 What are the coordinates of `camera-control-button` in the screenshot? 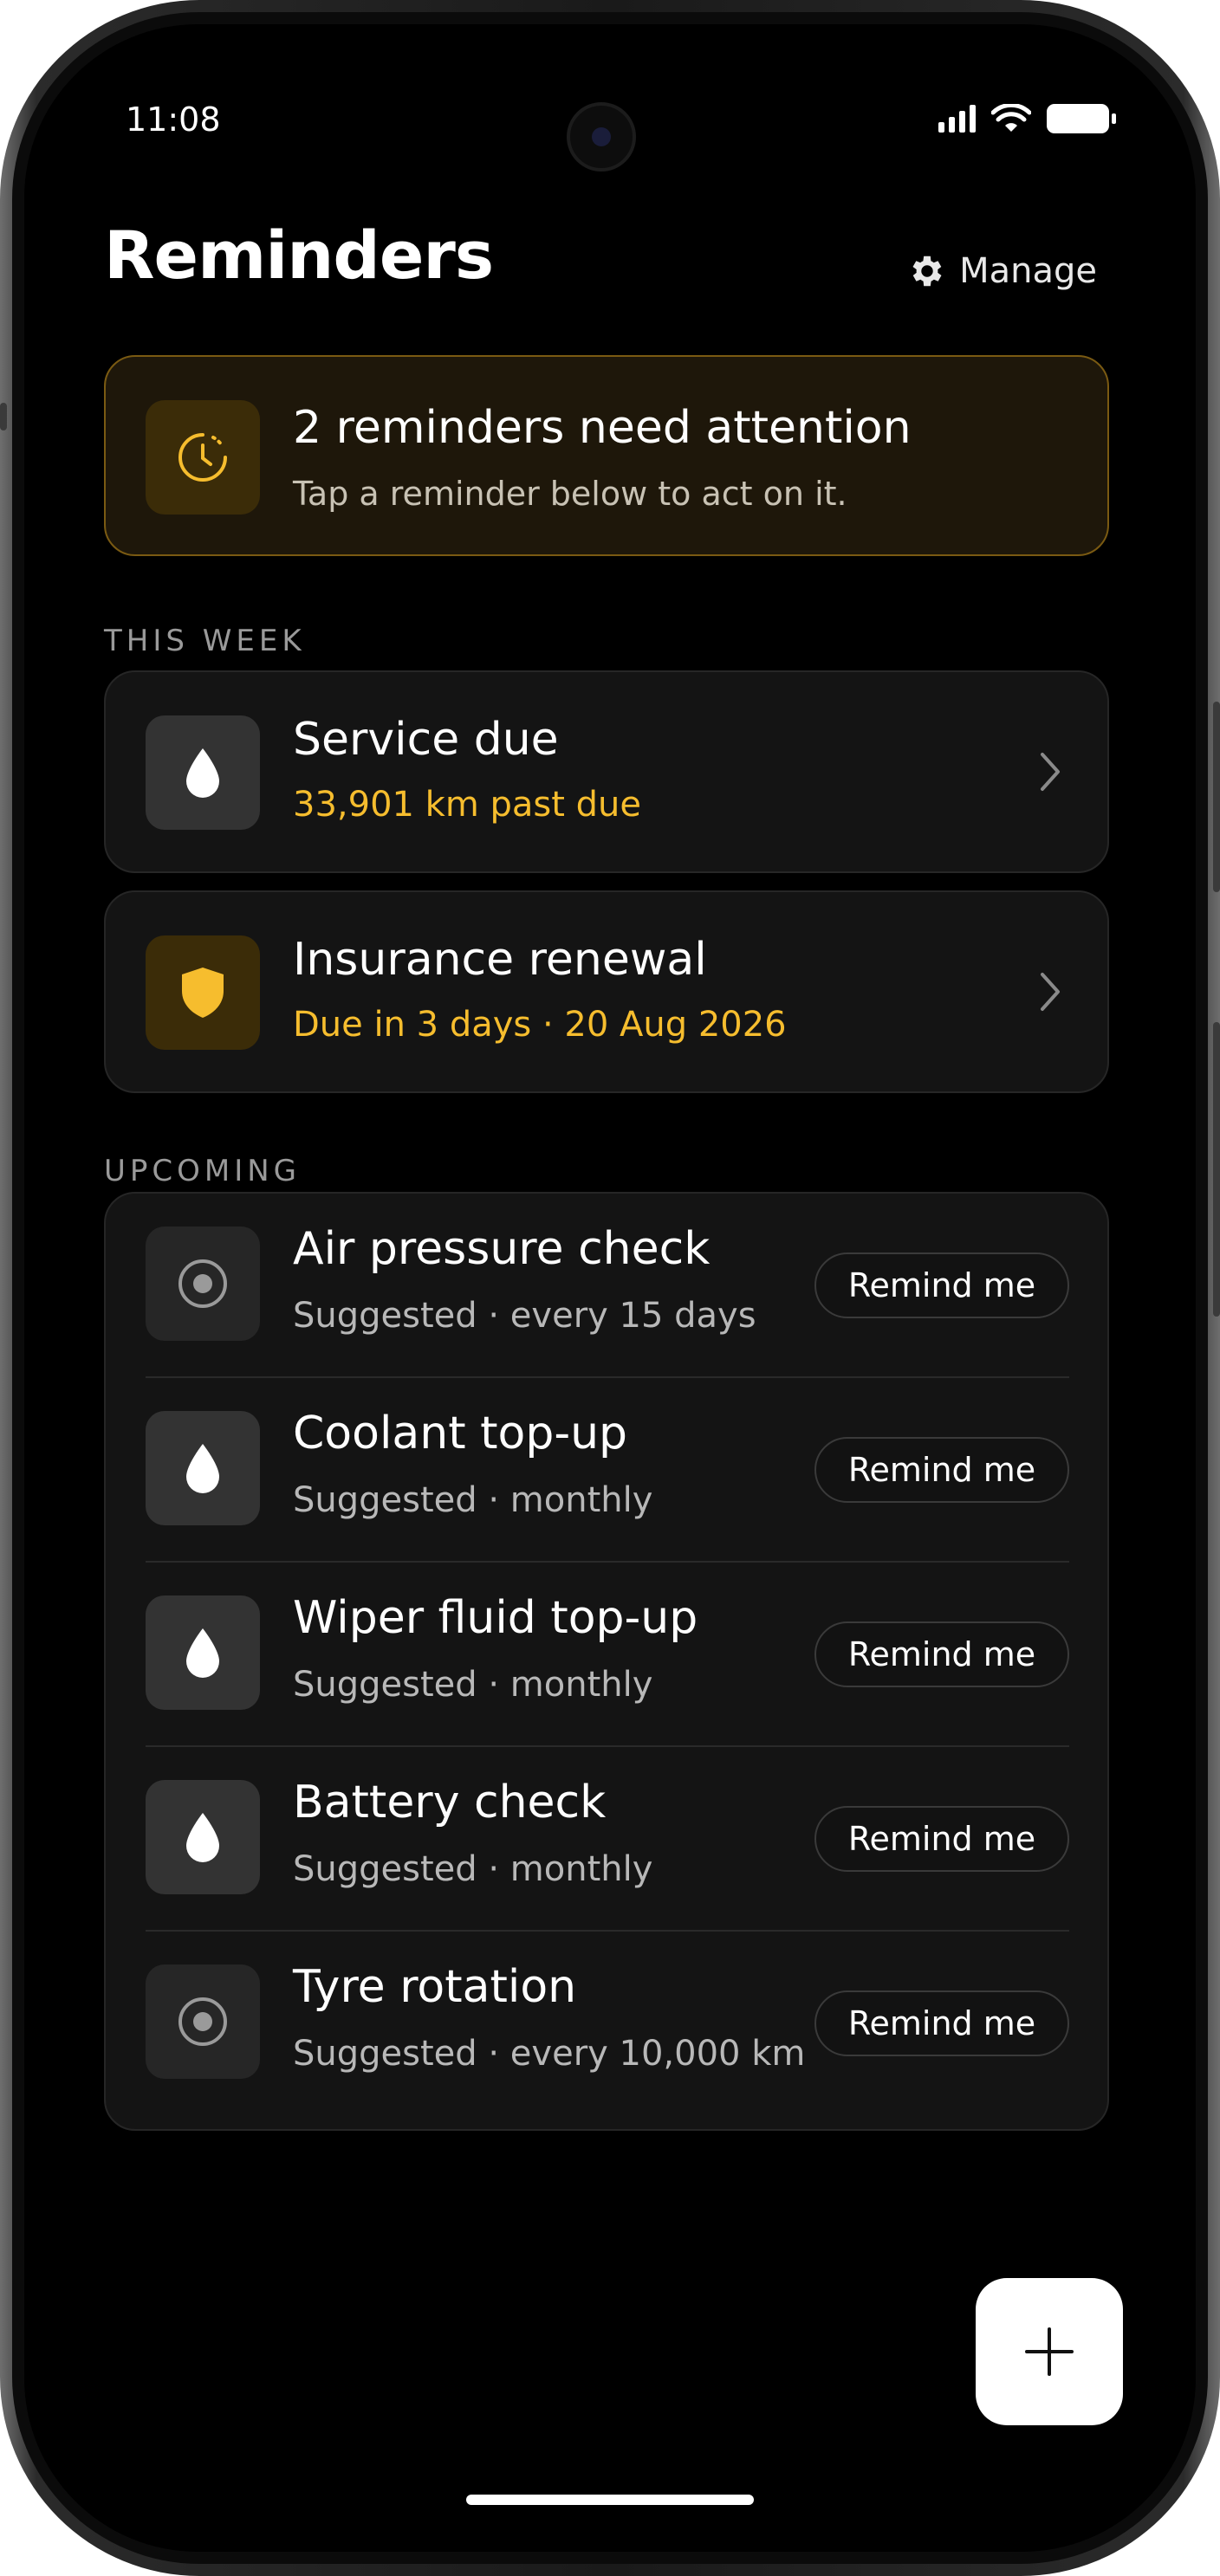 It's located at (1217, 1169).